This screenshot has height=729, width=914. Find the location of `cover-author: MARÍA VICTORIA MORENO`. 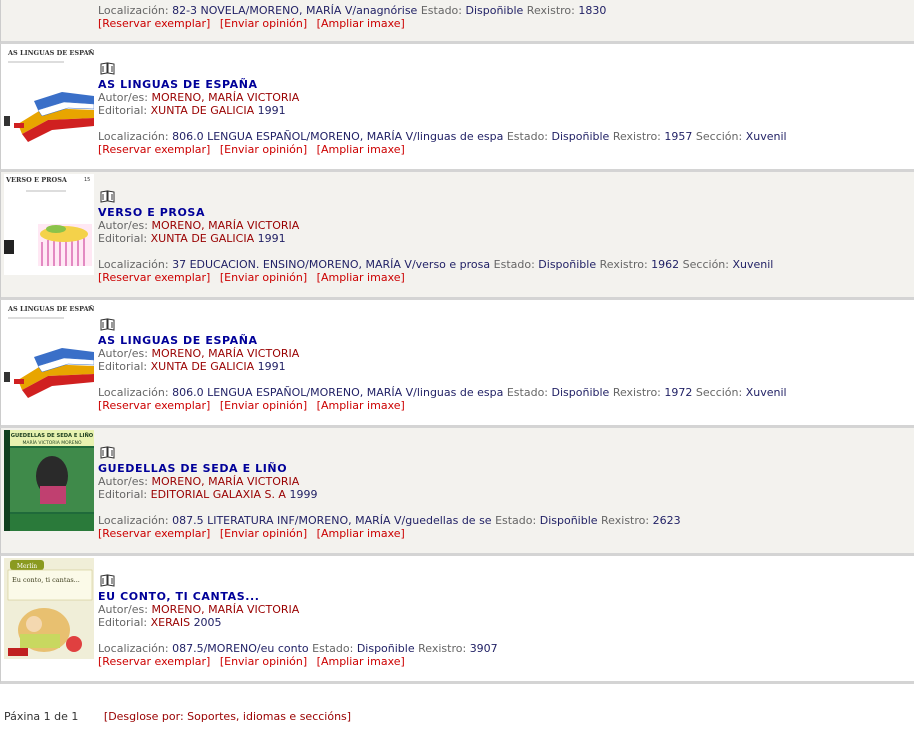

cover-author: MARÍA VICTORIA MORENO is located at coordinates (51, 442).